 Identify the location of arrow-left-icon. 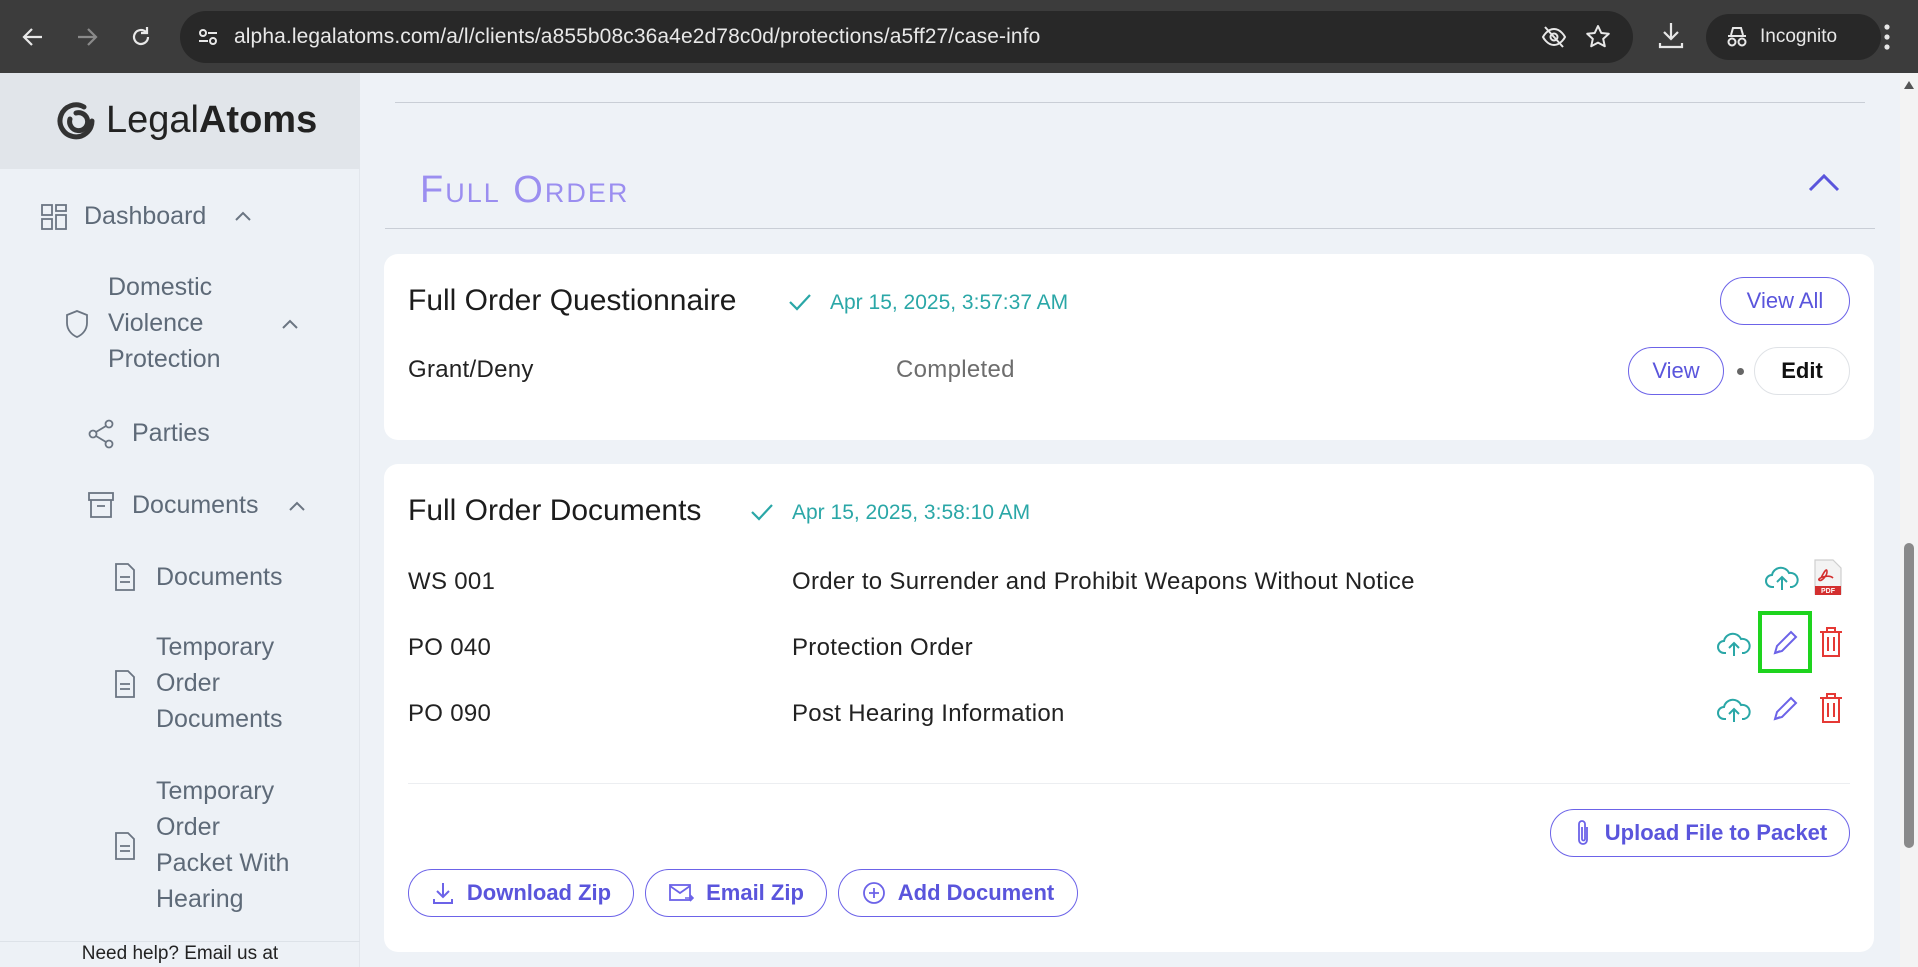
(32, 37).